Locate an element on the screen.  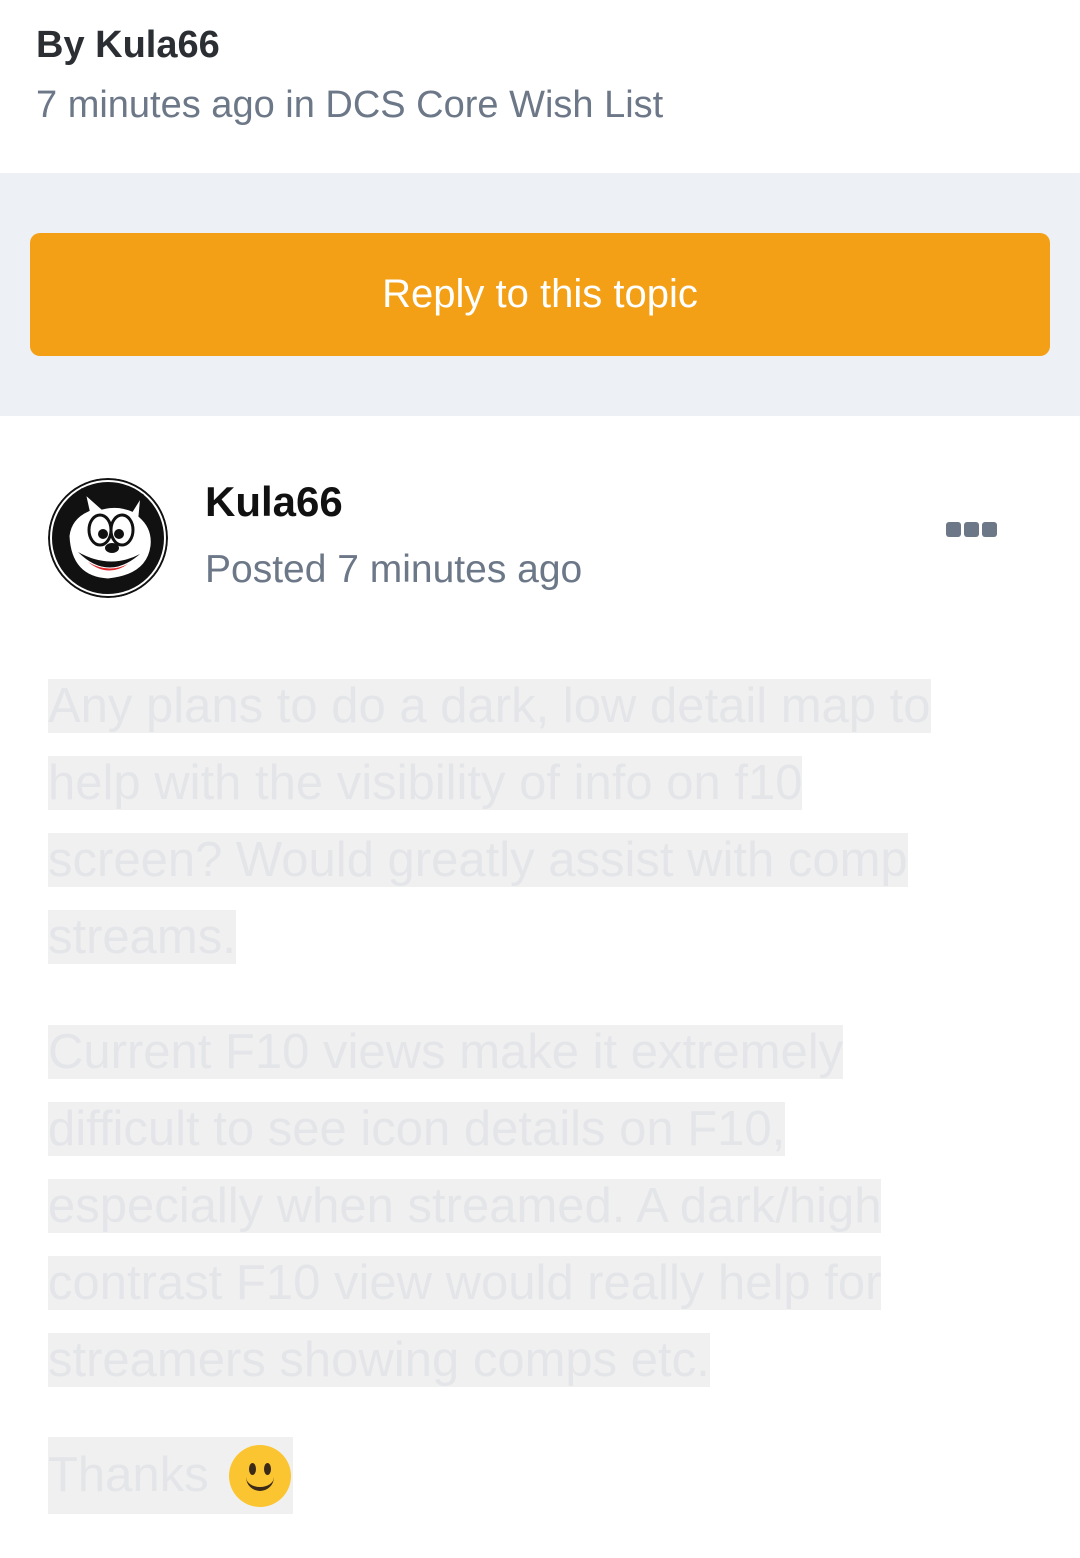
reply-to-topic-button: Reply to this topic is located at coordinates (540, 294).